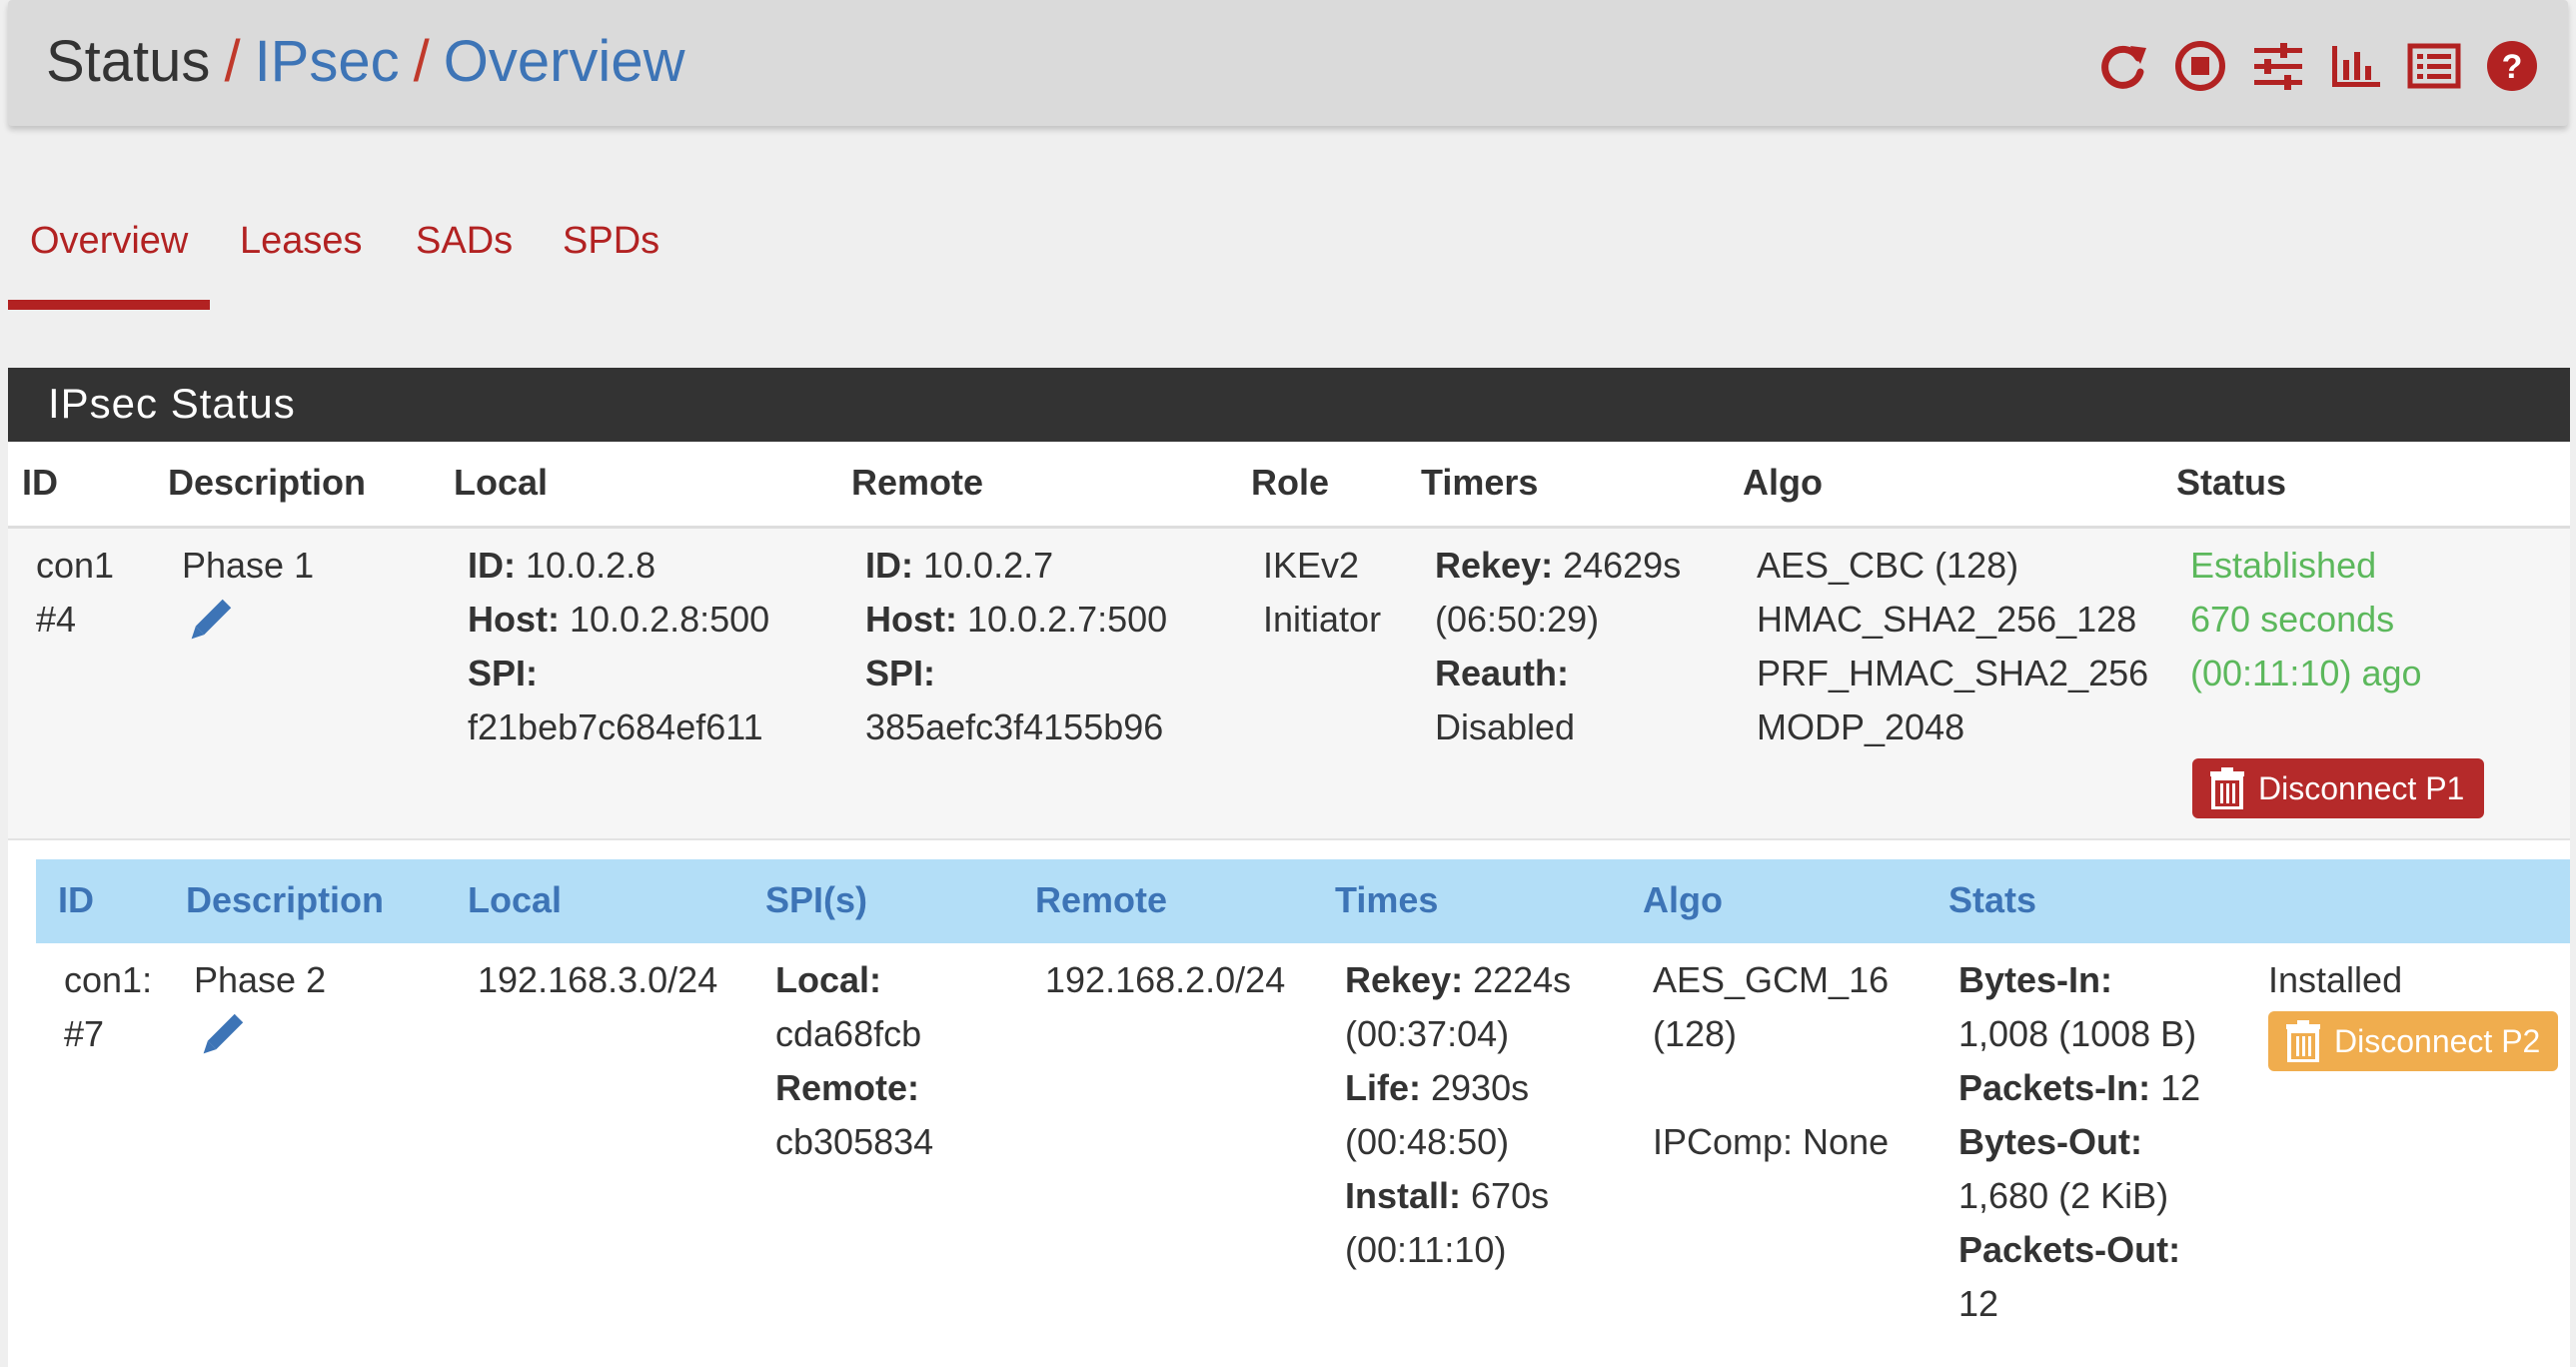 Image resolution: width=2576 pixels, height=1367 pixels. What do you see at coordinates (40, 482) in the screenshot?
I see `col-id: ID` at bounding box center [40, 482].